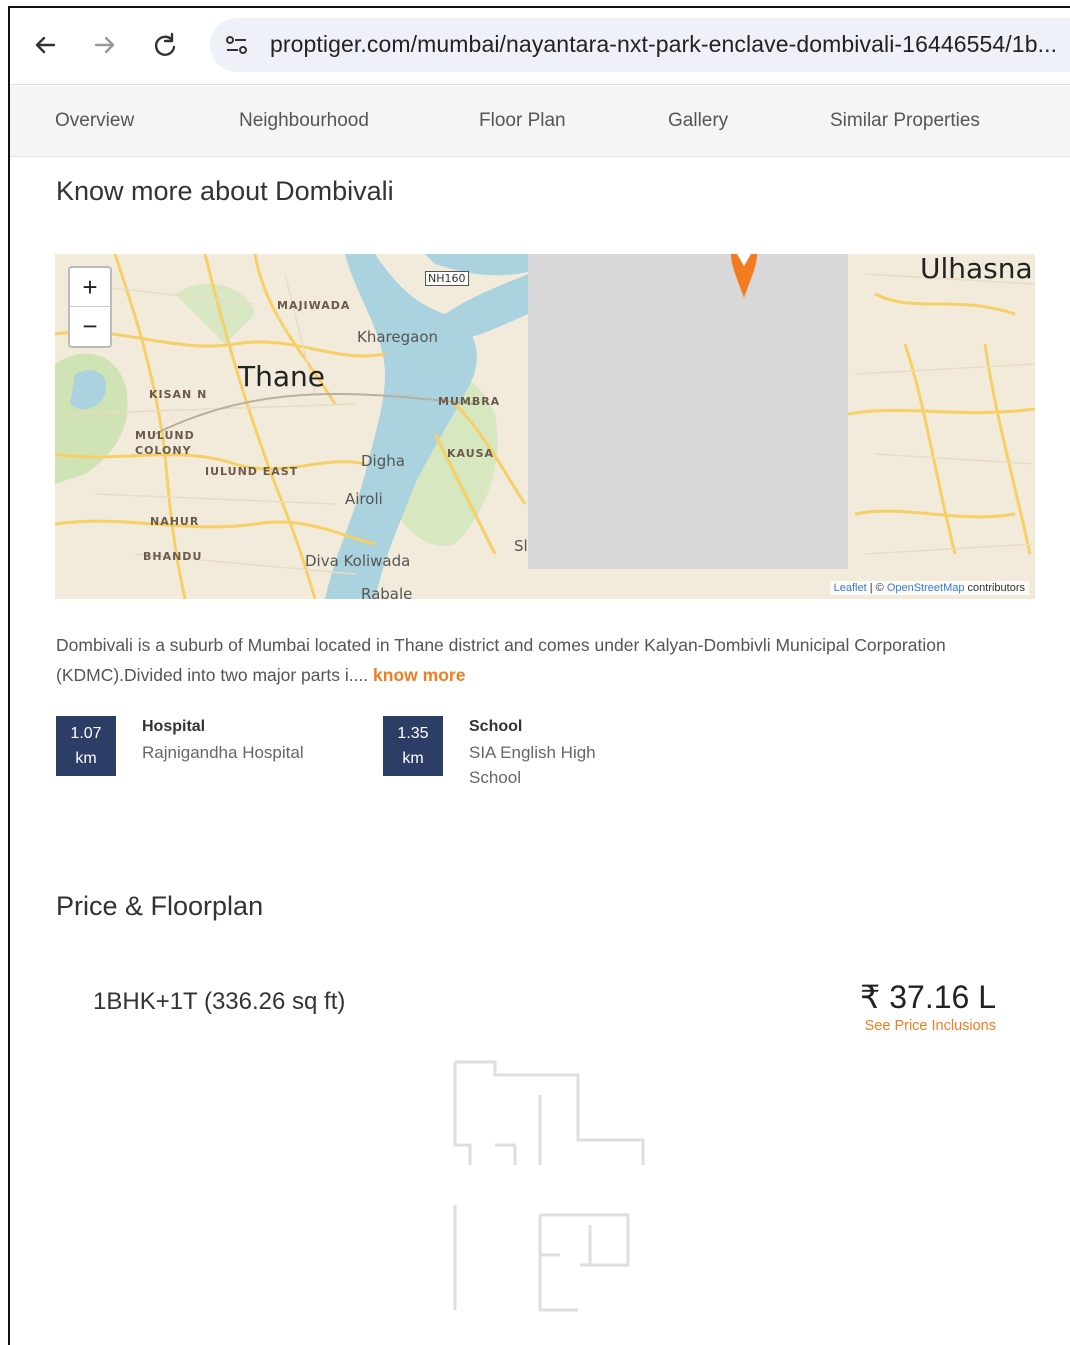 The width and height of the screenshot is (1070, 1345). I want to click on unit-configuration: 1BHK+1T (336.26 sq ft), so click(219, 1001).